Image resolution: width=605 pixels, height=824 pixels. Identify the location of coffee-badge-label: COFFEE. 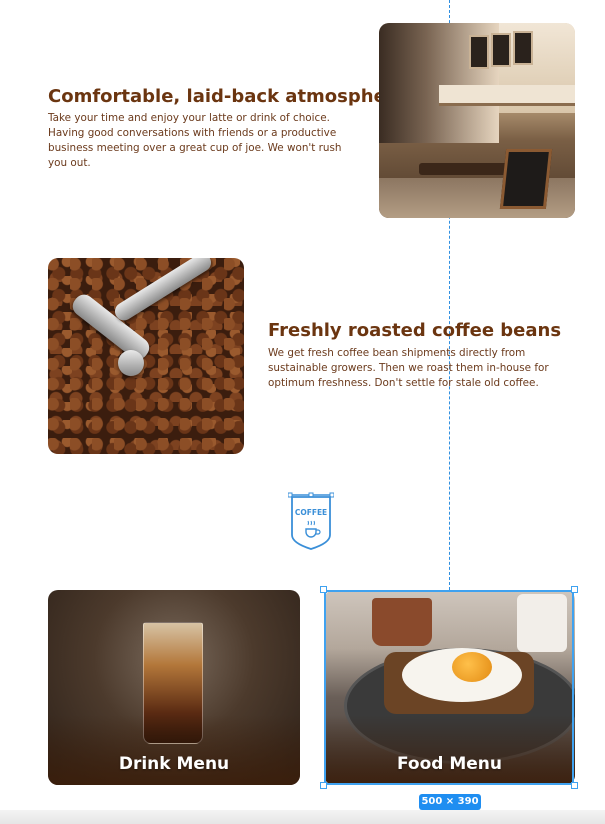
(311, 512).